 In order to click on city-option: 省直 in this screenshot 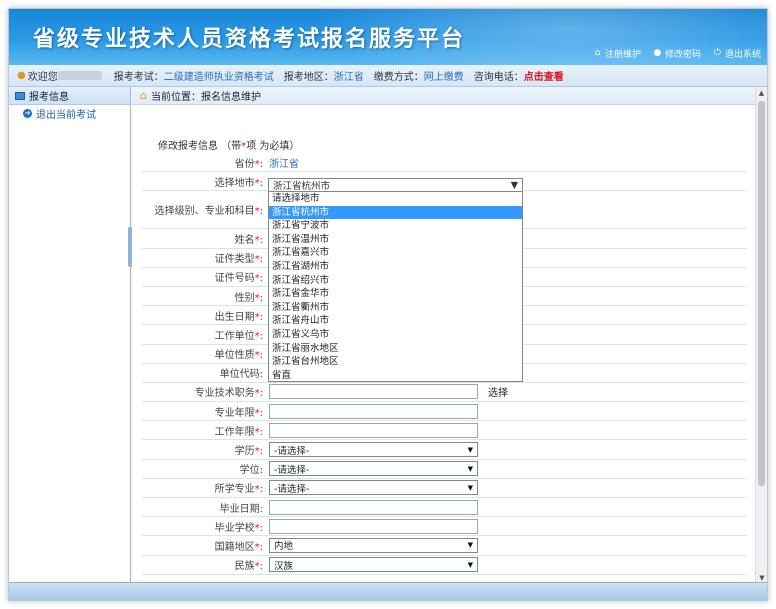, I will do `click(395, 376)`.